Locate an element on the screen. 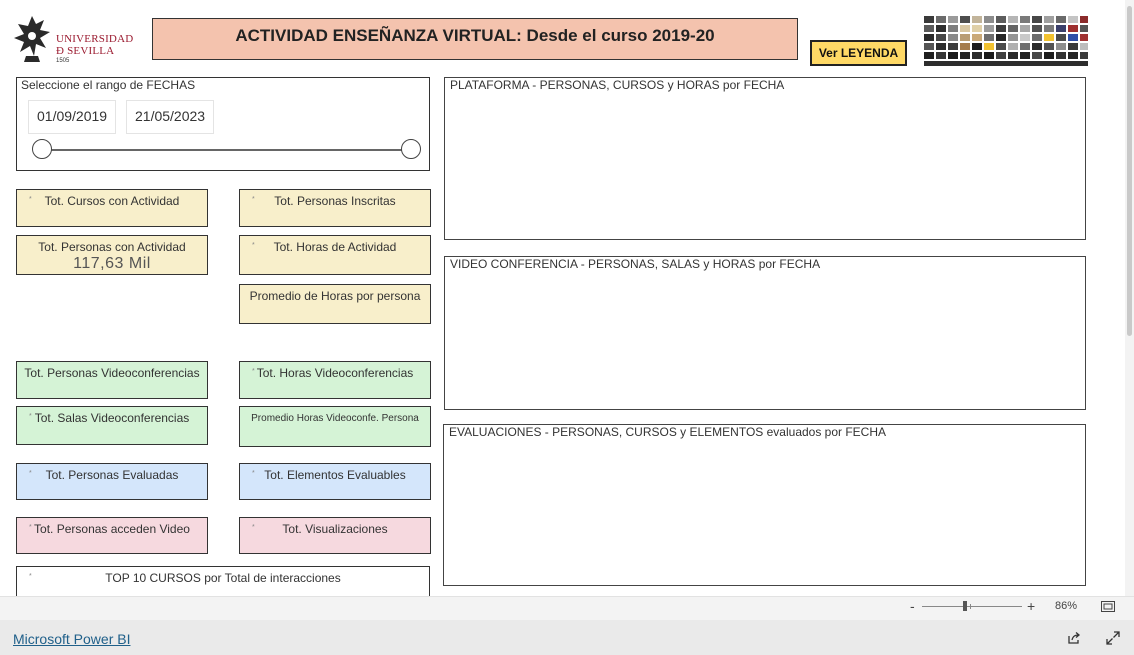 This screenshot has width=1134, height=655. card-salas-videoconferencias: * Tot. Salas Videoconferencias is located at coordinates (112, 425).